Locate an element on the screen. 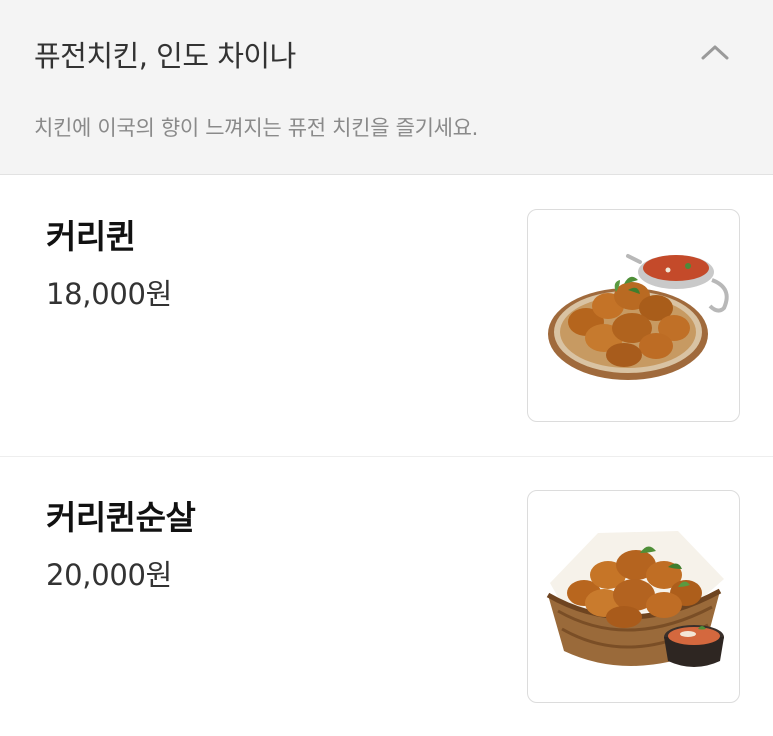  menu-item-name: 커리퀸순살 is located at coordinates (121, 517).